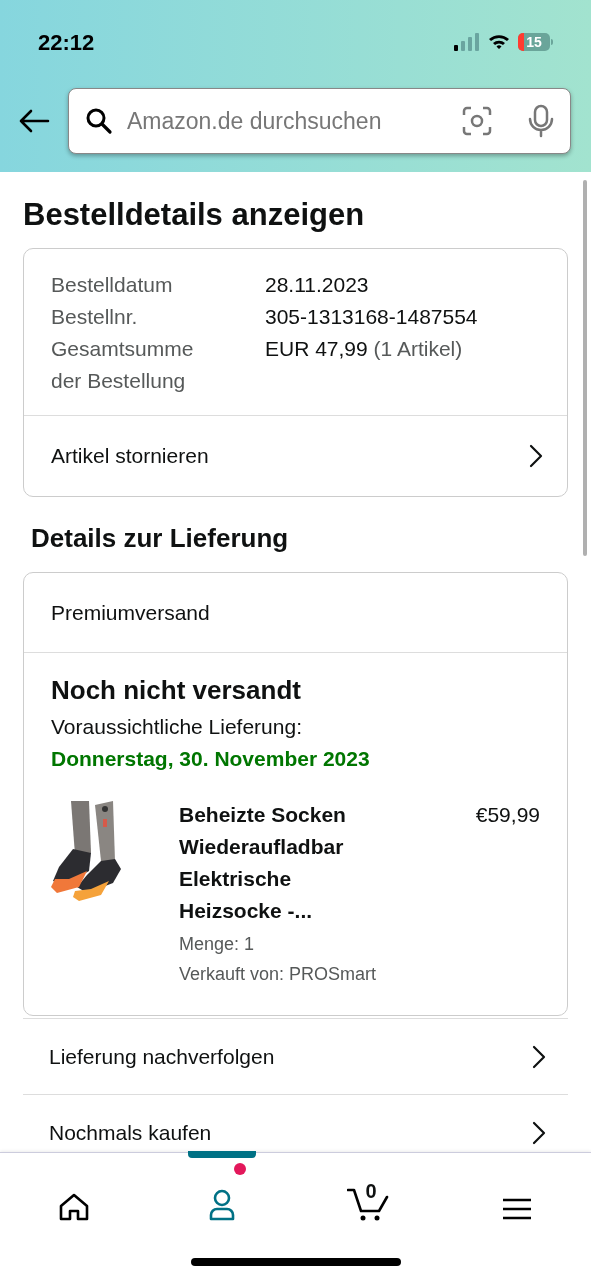 The height and width of the screenshot is (1280, 591). I want to click on field-label: Gesamtsumme der Bestellung, so click(123, 365).